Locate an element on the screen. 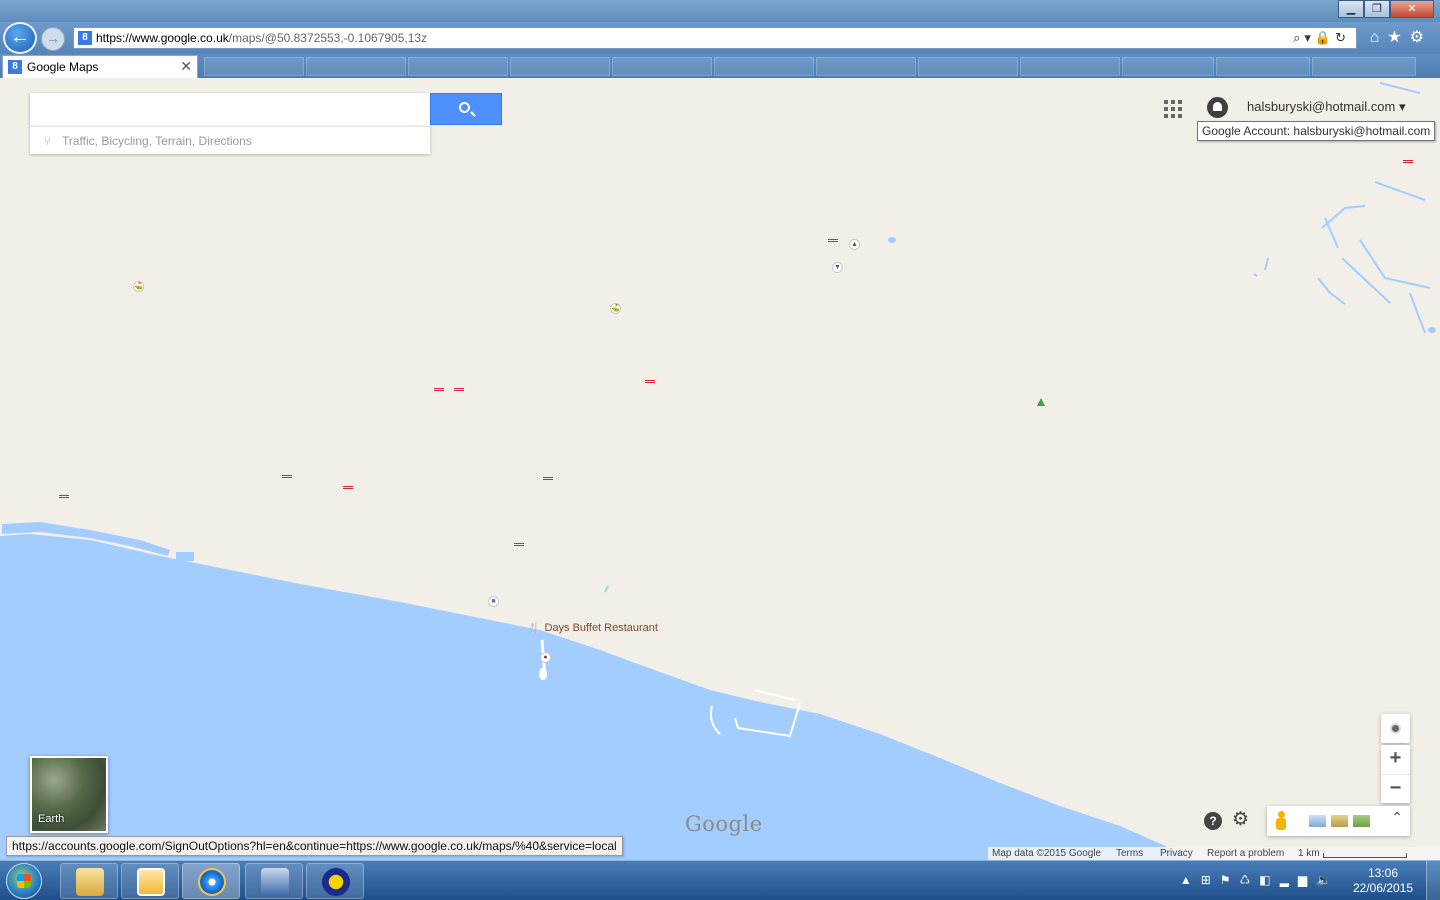 The image size is (1440, 900). back-button: ← is located at coordinates (20, 38).